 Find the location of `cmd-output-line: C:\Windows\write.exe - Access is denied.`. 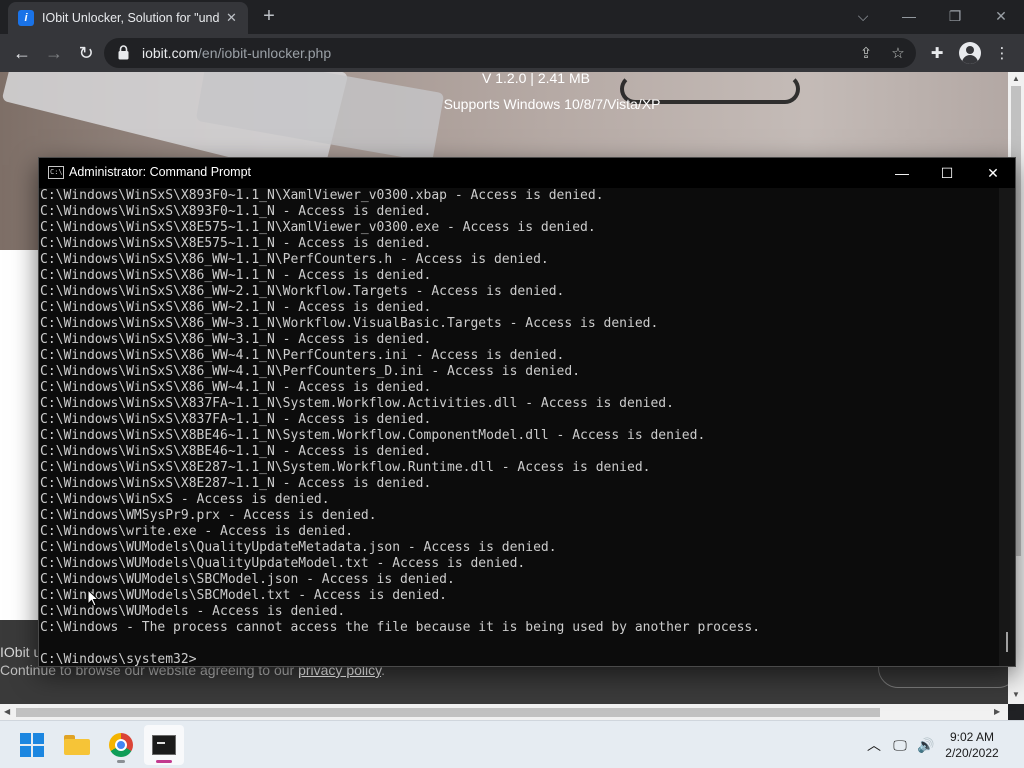

cmd-output-line: C:\Windows\write.exe - Access is denied. is located at coordinates (197, 531).